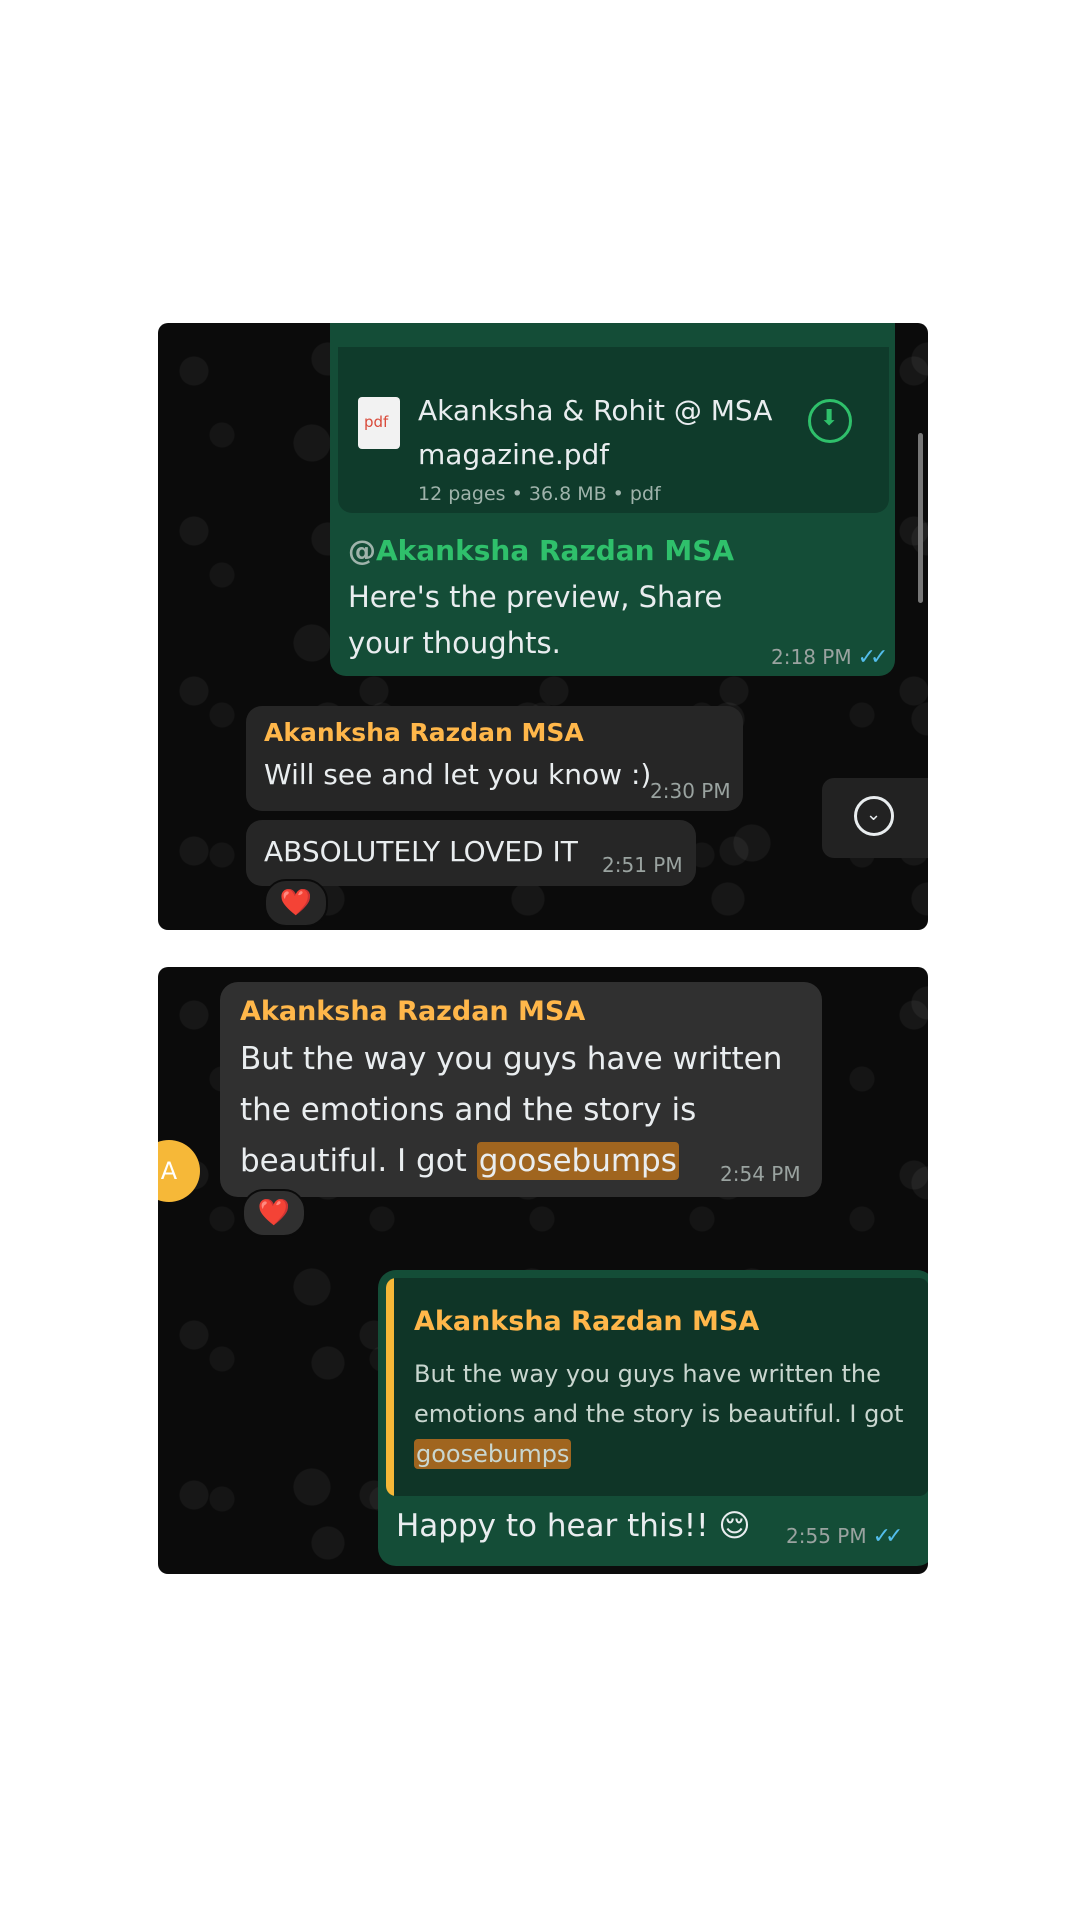 Image resolution: width=1080 pixels, height=1920 pixels. Describe the element at coordinates (829, 418) in the screenshot. I see `download-icon: ⬇` at that location.